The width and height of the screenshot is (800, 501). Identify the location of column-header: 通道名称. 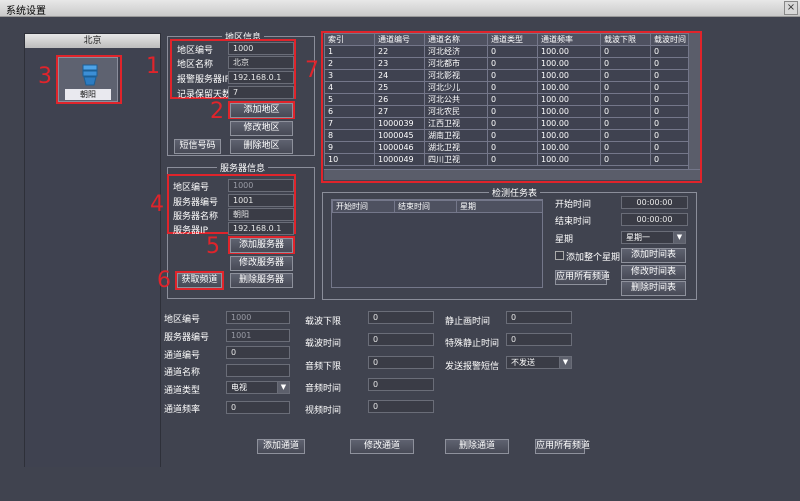
(456, 39).